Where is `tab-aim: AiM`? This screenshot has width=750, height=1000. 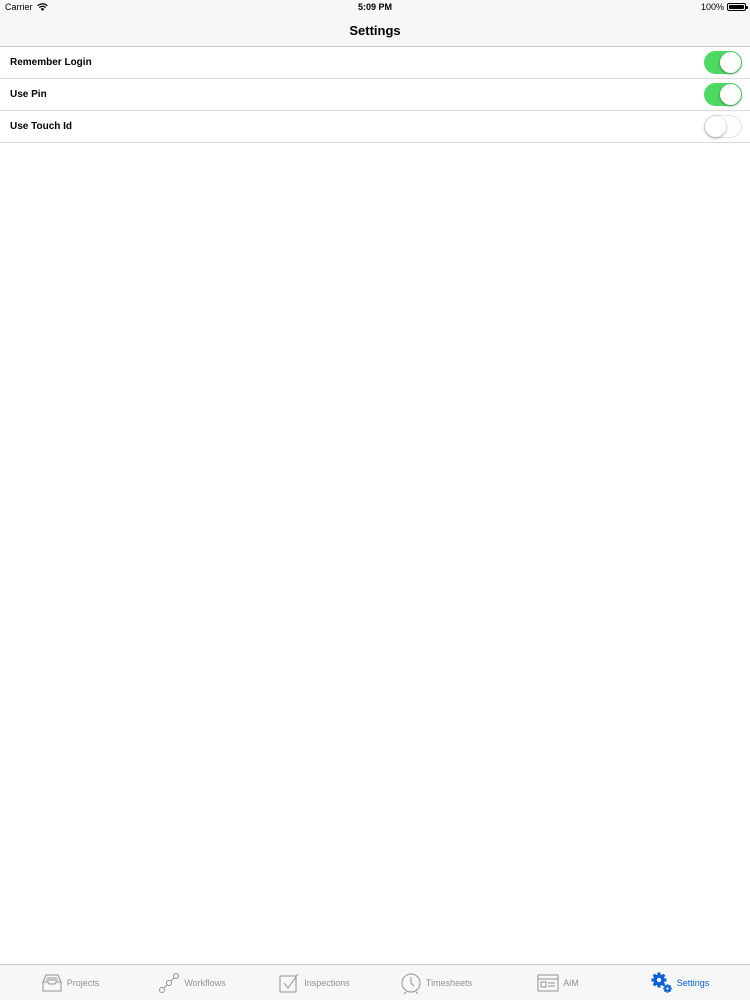
tab-aim: AiM is located at coordinates (558, 982).